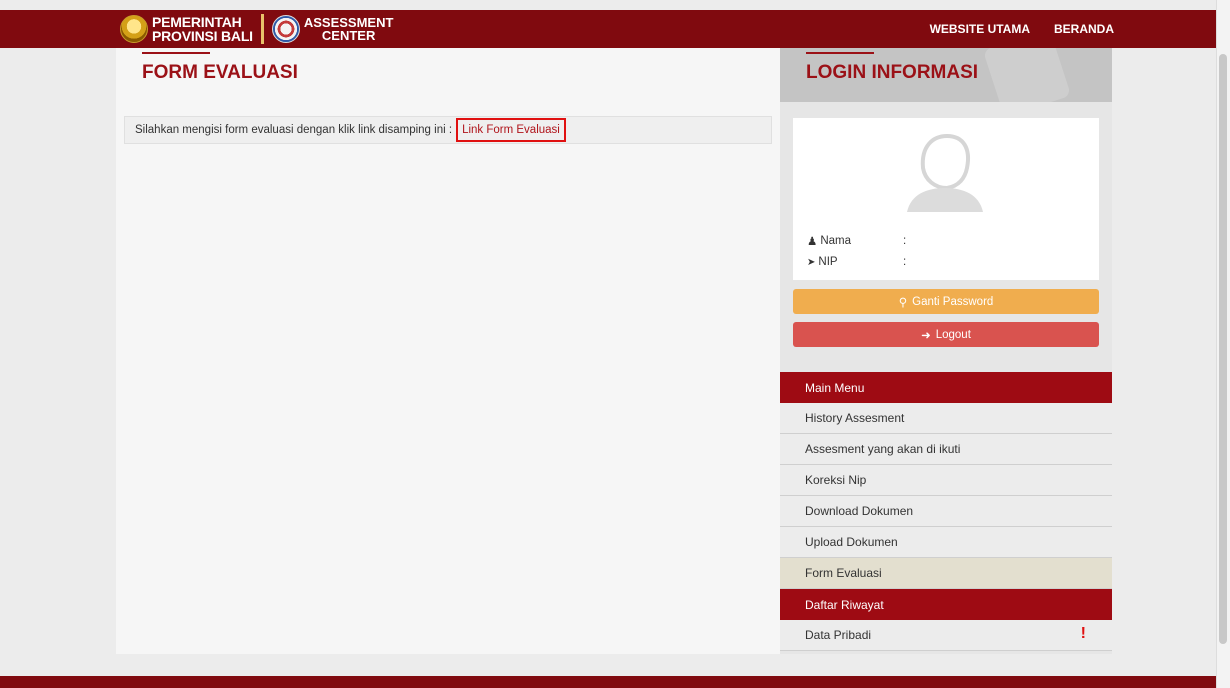 Image resolution: width=1230 pixels, height=688 pixels. I want to click on page-title: FORM EVALUASI, so click(220, 72).